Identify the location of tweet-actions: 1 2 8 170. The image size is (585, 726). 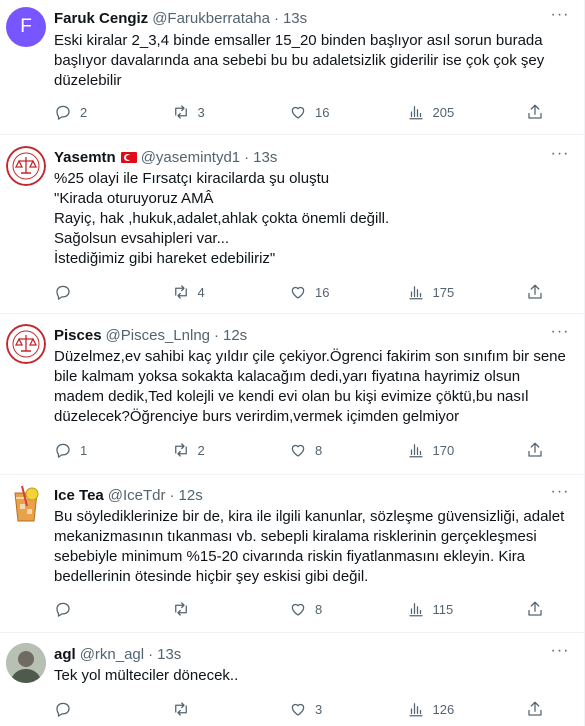
(299, 450).